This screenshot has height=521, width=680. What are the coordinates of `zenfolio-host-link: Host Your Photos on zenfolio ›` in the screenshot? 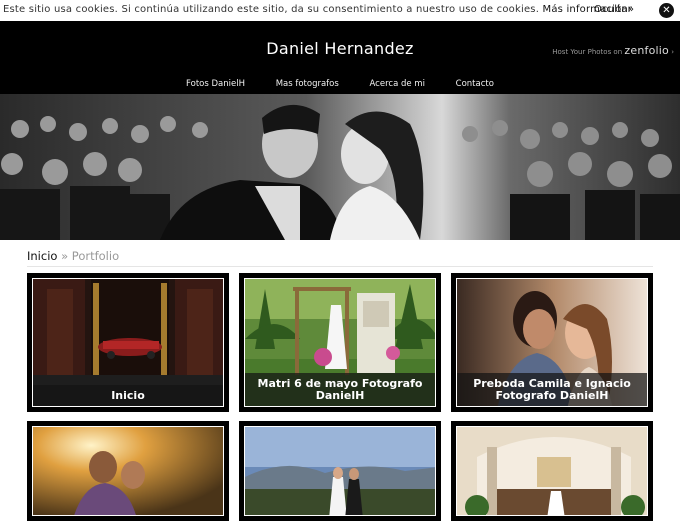 It's located at (613, 50).